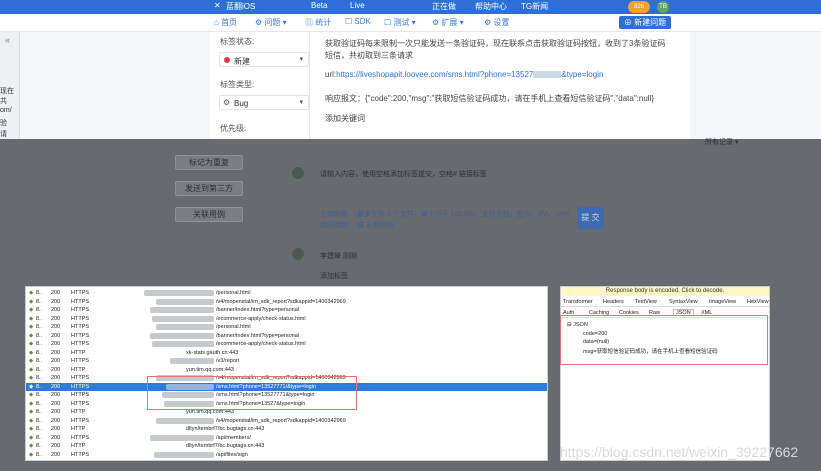 This screenshot has height=471, width=821. What do you see at coordinates (496, 22) in the screenshot?
I see `nav-settings: ⚙ 设置` at bounding box center [496, 22].